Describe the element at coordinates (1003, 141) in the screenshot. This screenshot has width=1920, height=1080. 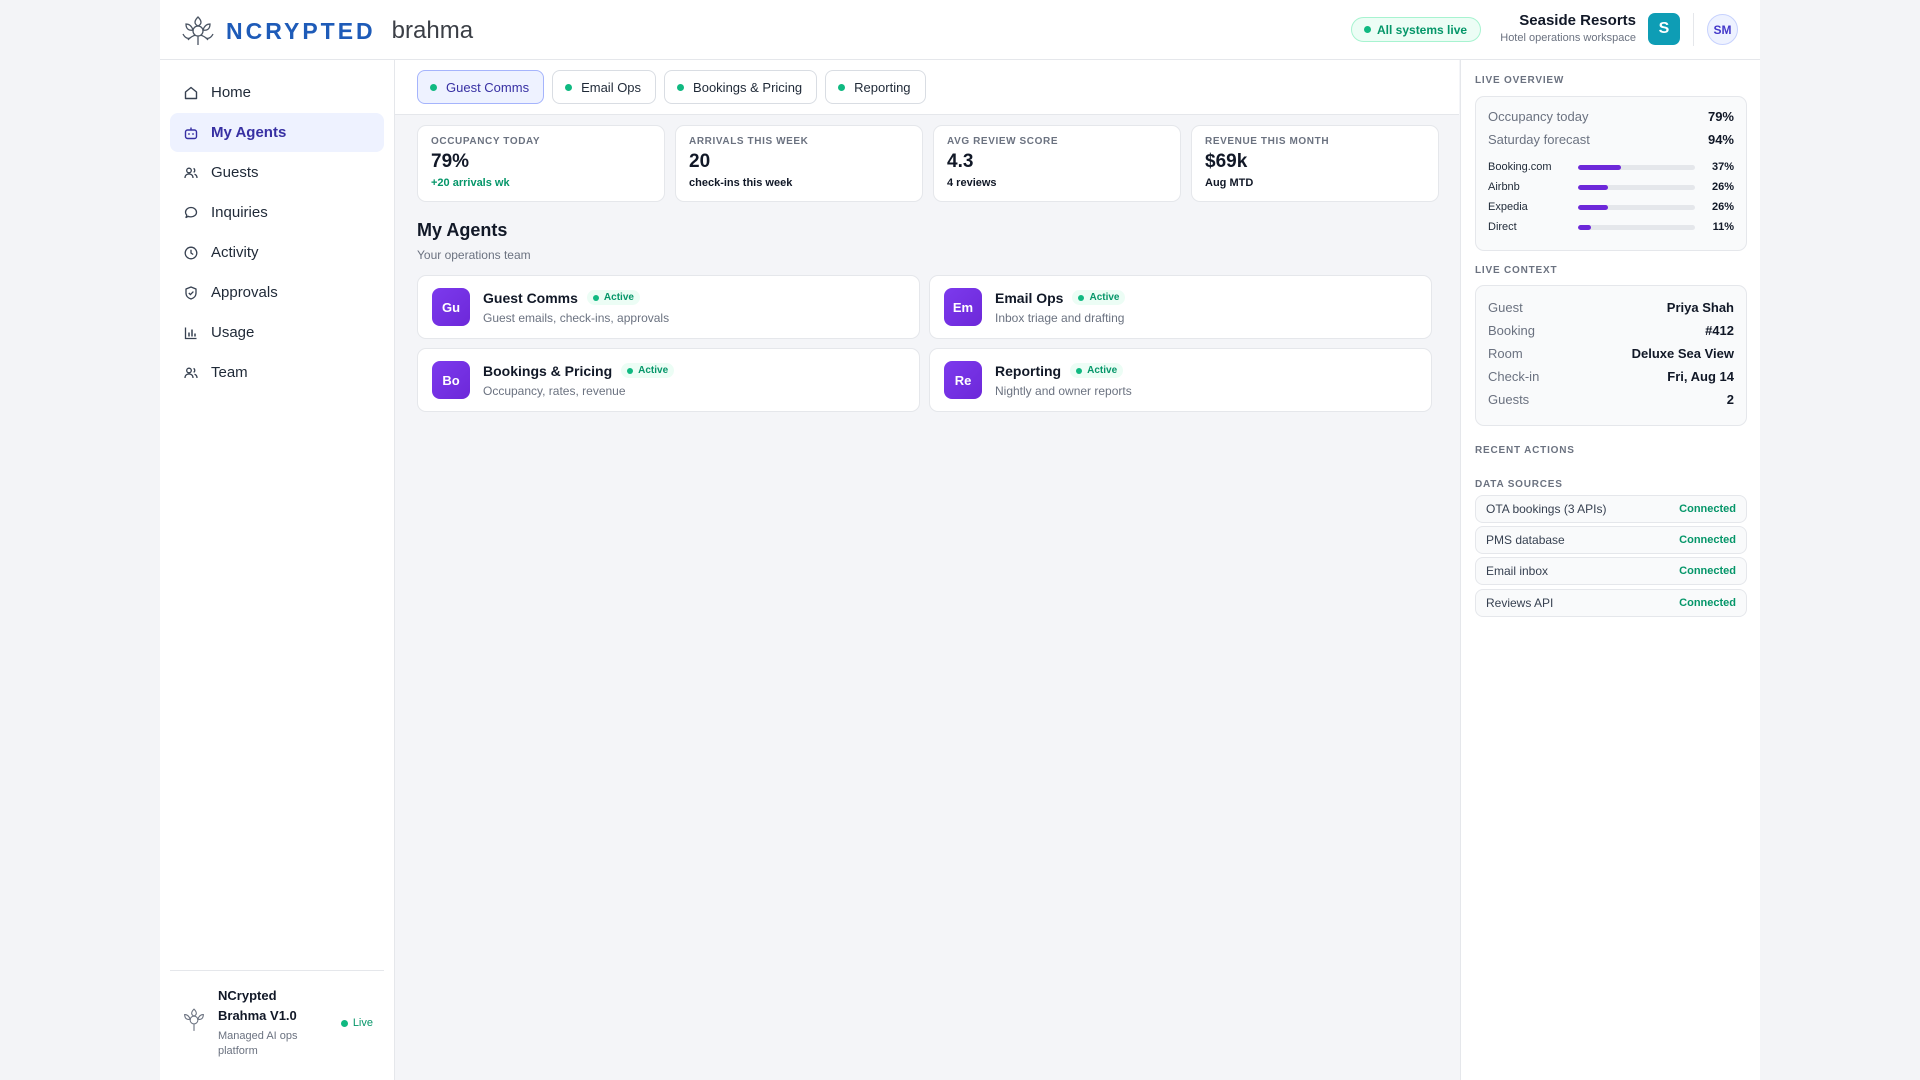
I see `stat-label: AVG REVIEW SCORE` at that location.